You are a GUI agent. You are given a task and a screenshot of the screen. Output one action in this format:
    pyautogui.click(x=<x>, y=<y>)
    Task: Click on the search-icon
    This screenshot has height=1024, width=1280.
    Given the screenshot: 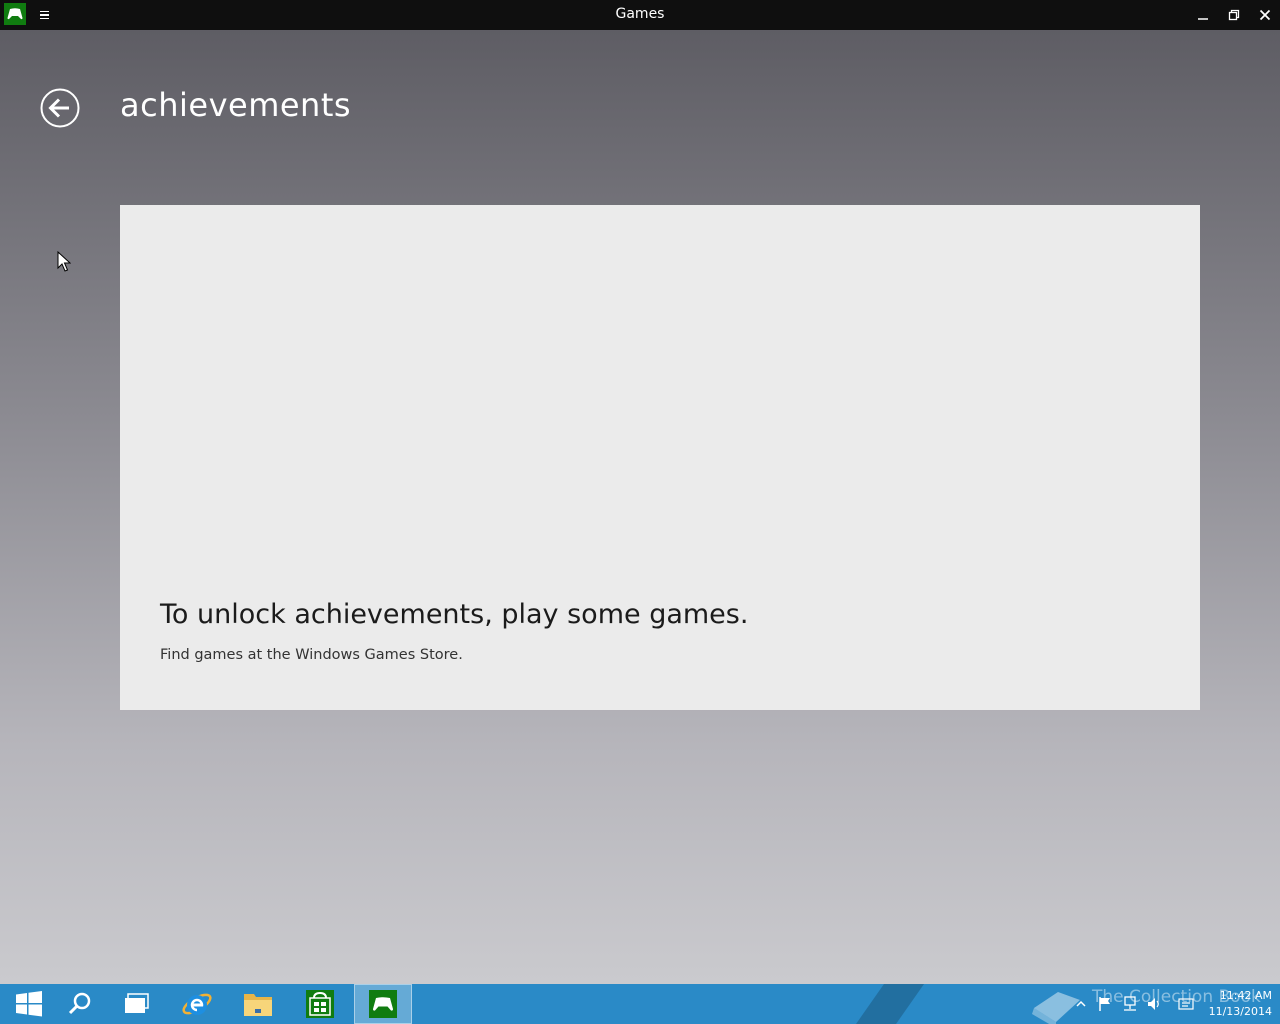 What is the action you would take?
    pyautogui.click(x=79, y=1003)
    